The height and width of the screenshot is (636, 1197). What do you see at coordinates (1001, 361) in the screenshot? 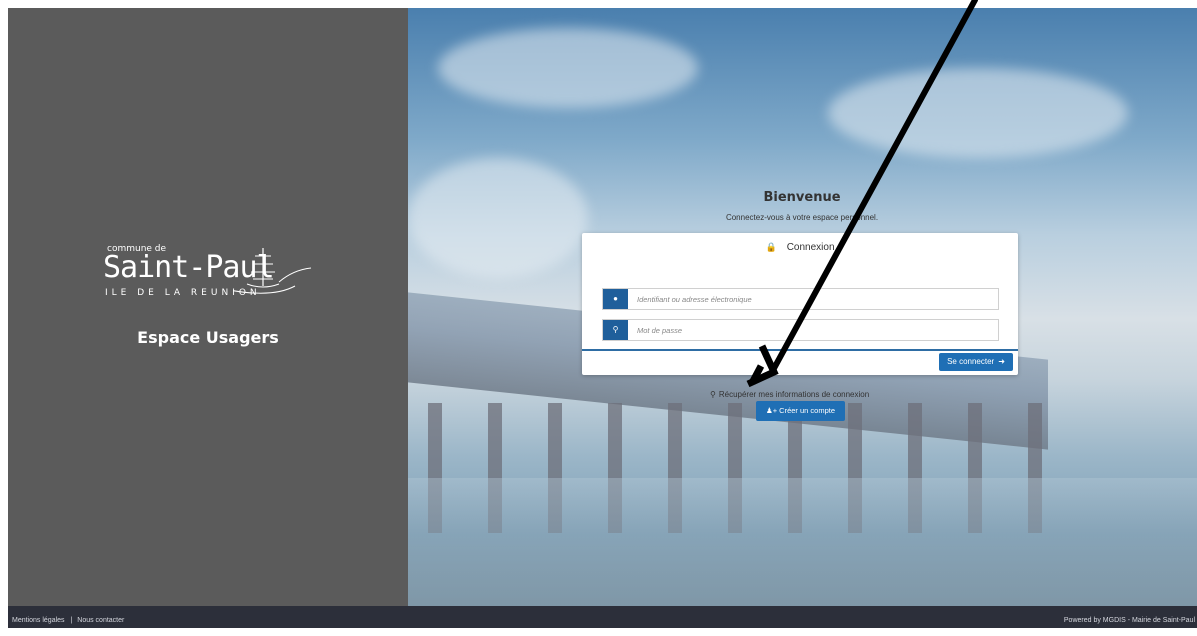
I see `sign-in-icon: ➜` at bounding box center [1001, 361].